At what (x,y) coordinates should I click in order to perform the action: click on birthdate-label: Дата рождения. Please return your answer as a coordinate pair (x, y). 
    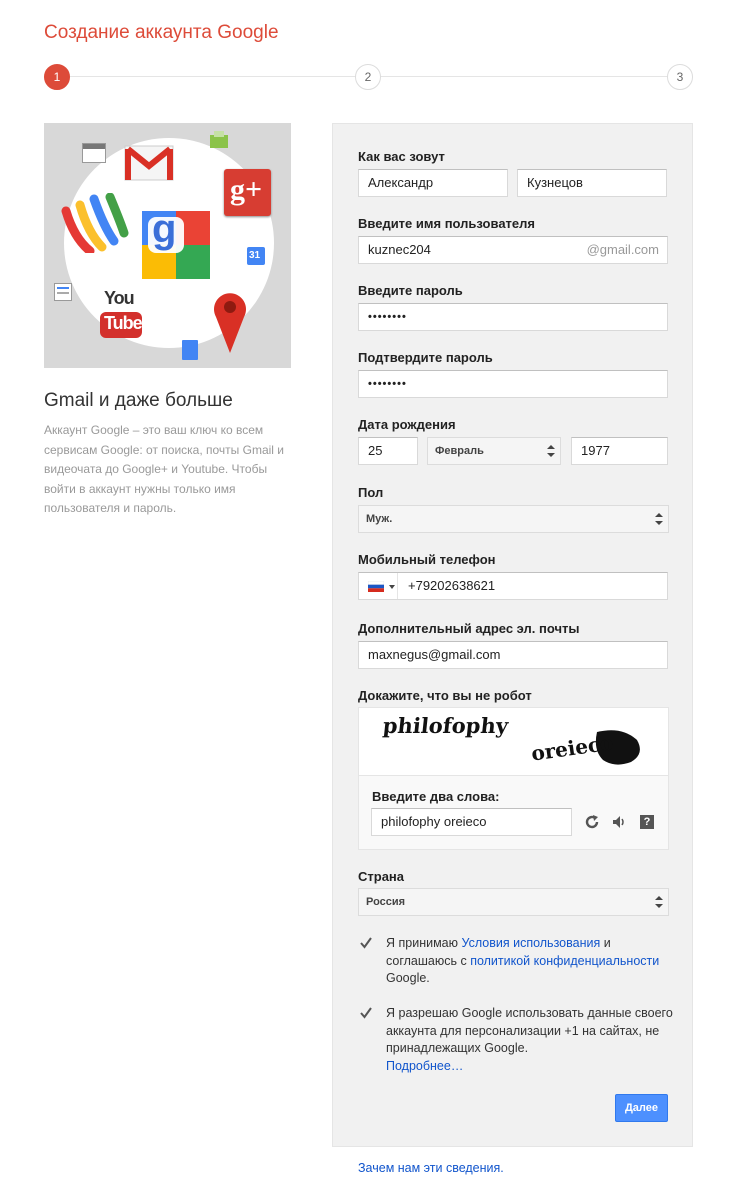
    Looking at the image, I should click on (407, 424).